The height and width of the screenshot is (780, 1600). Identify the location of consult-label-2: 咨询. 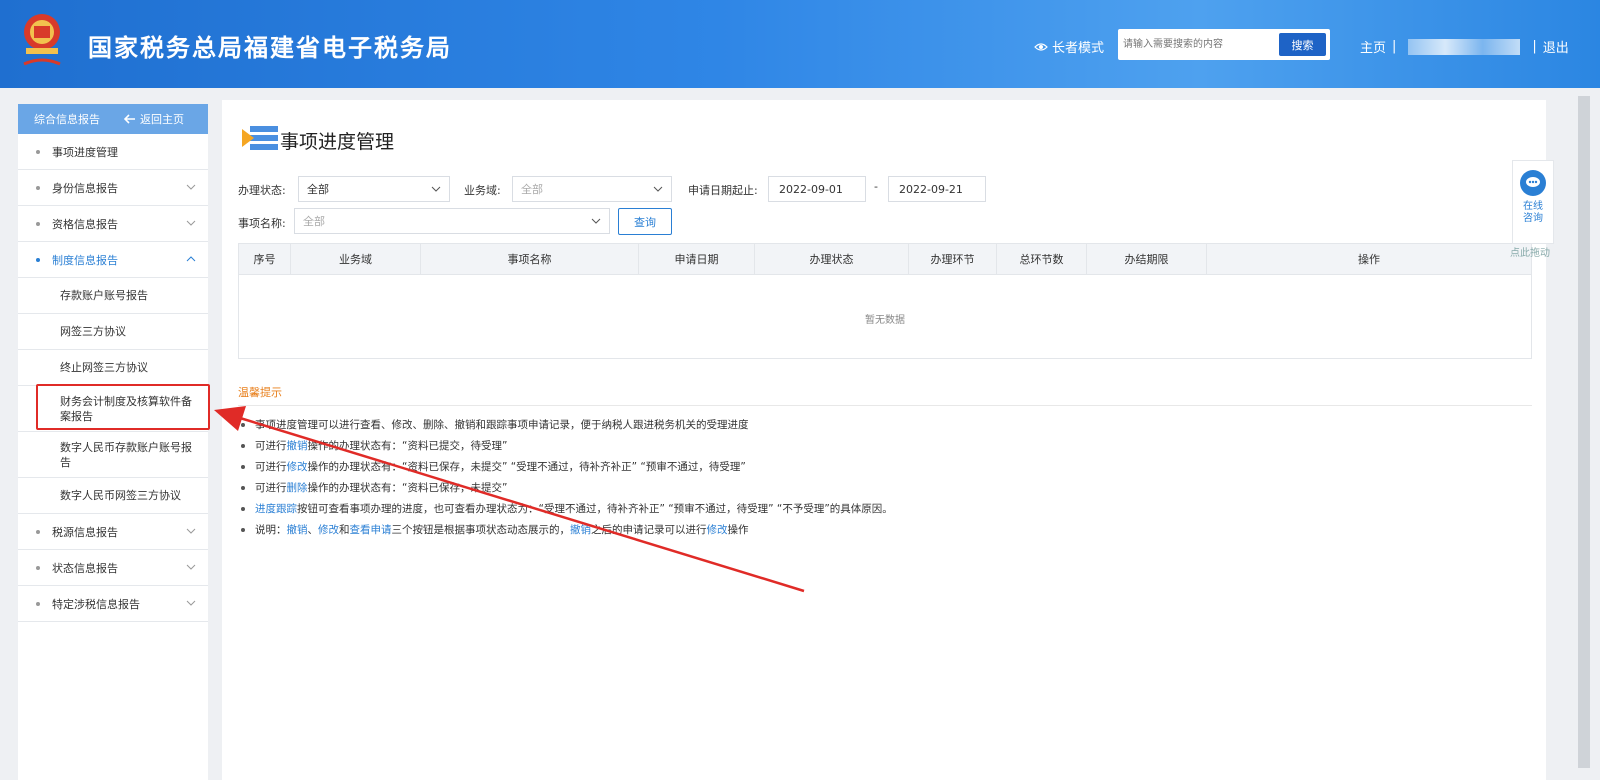
(1533, 218).